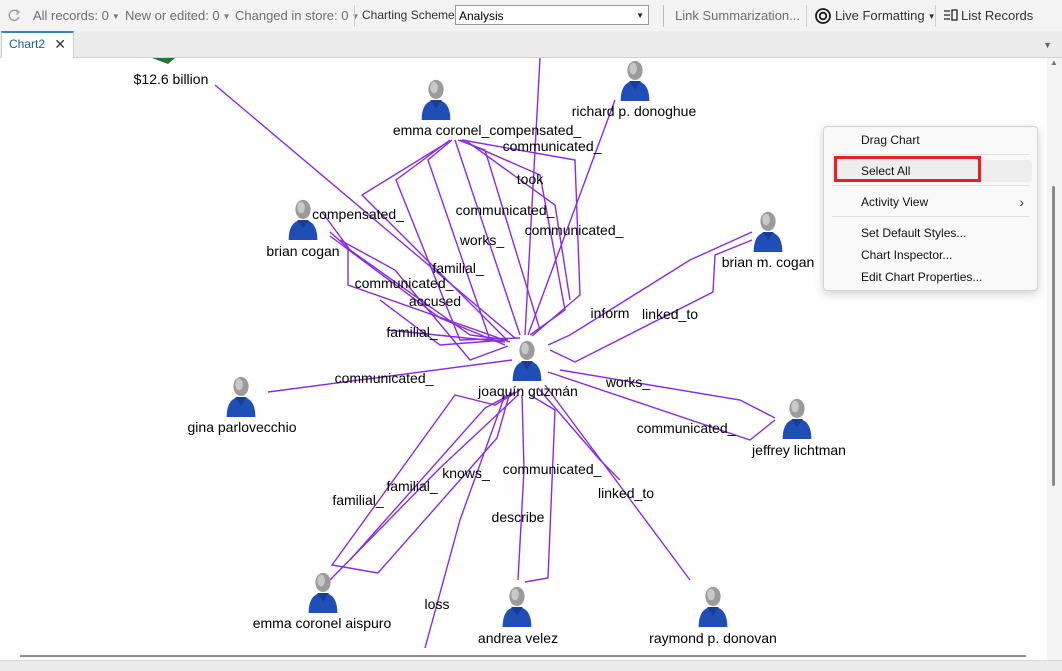  Describe the element at coordinates (14, 15) in the screenshot. I see `refresh-icon` at that location.